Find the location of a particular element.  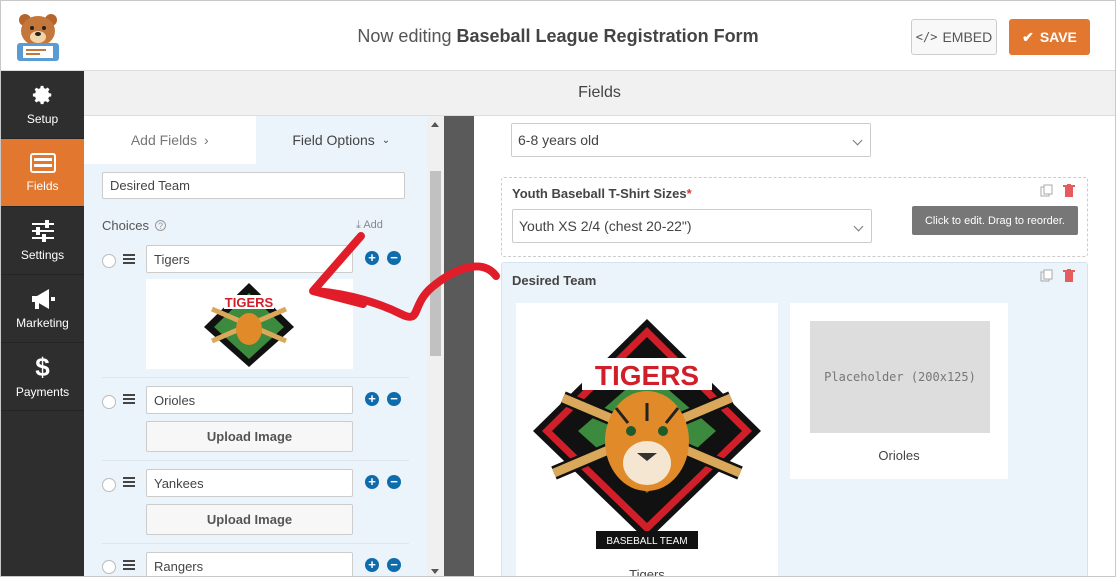

field-label-text: Youth Baseball T-Shirt Sizes is located at coordinates (599, 193).